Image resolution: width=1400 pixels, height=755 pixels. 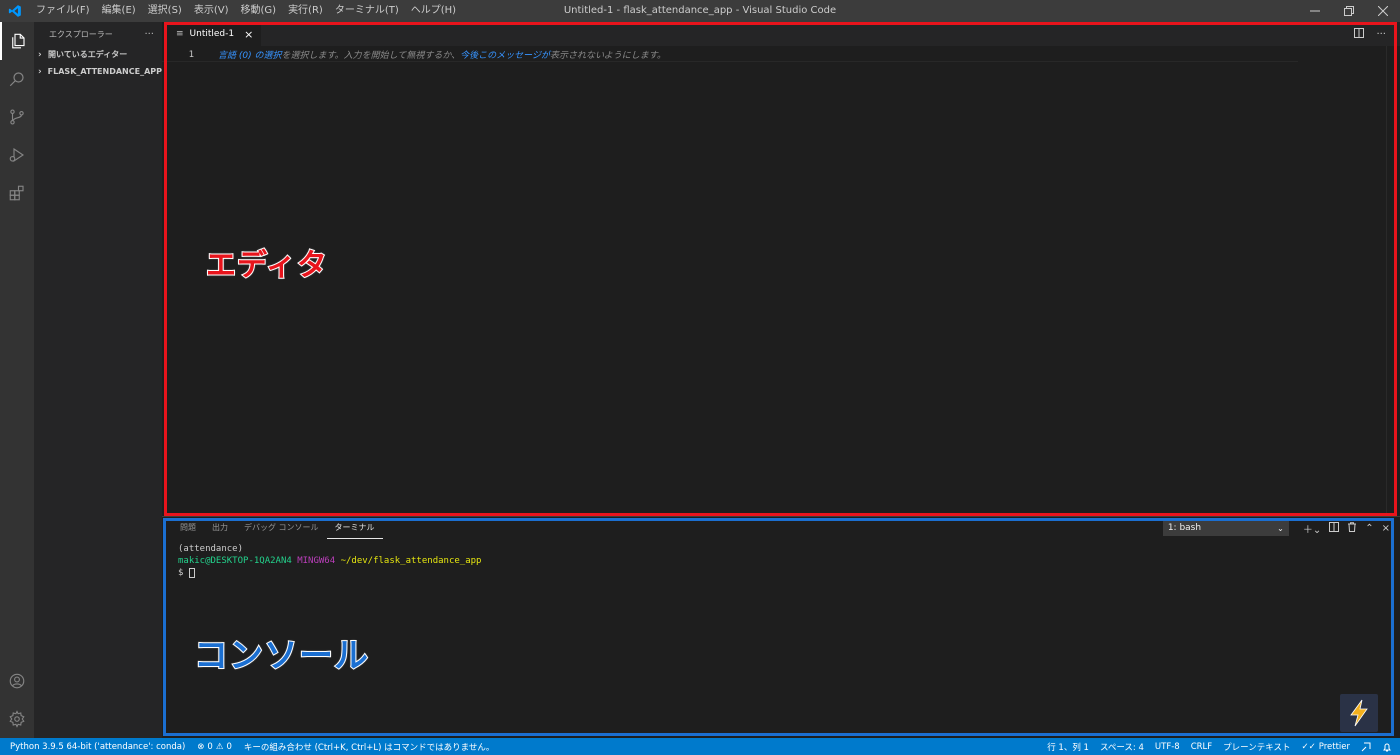 What do you see at coordinates (17, 117) in the screenshot?
I see `source-control-icon` at bounding box center [17, 117].